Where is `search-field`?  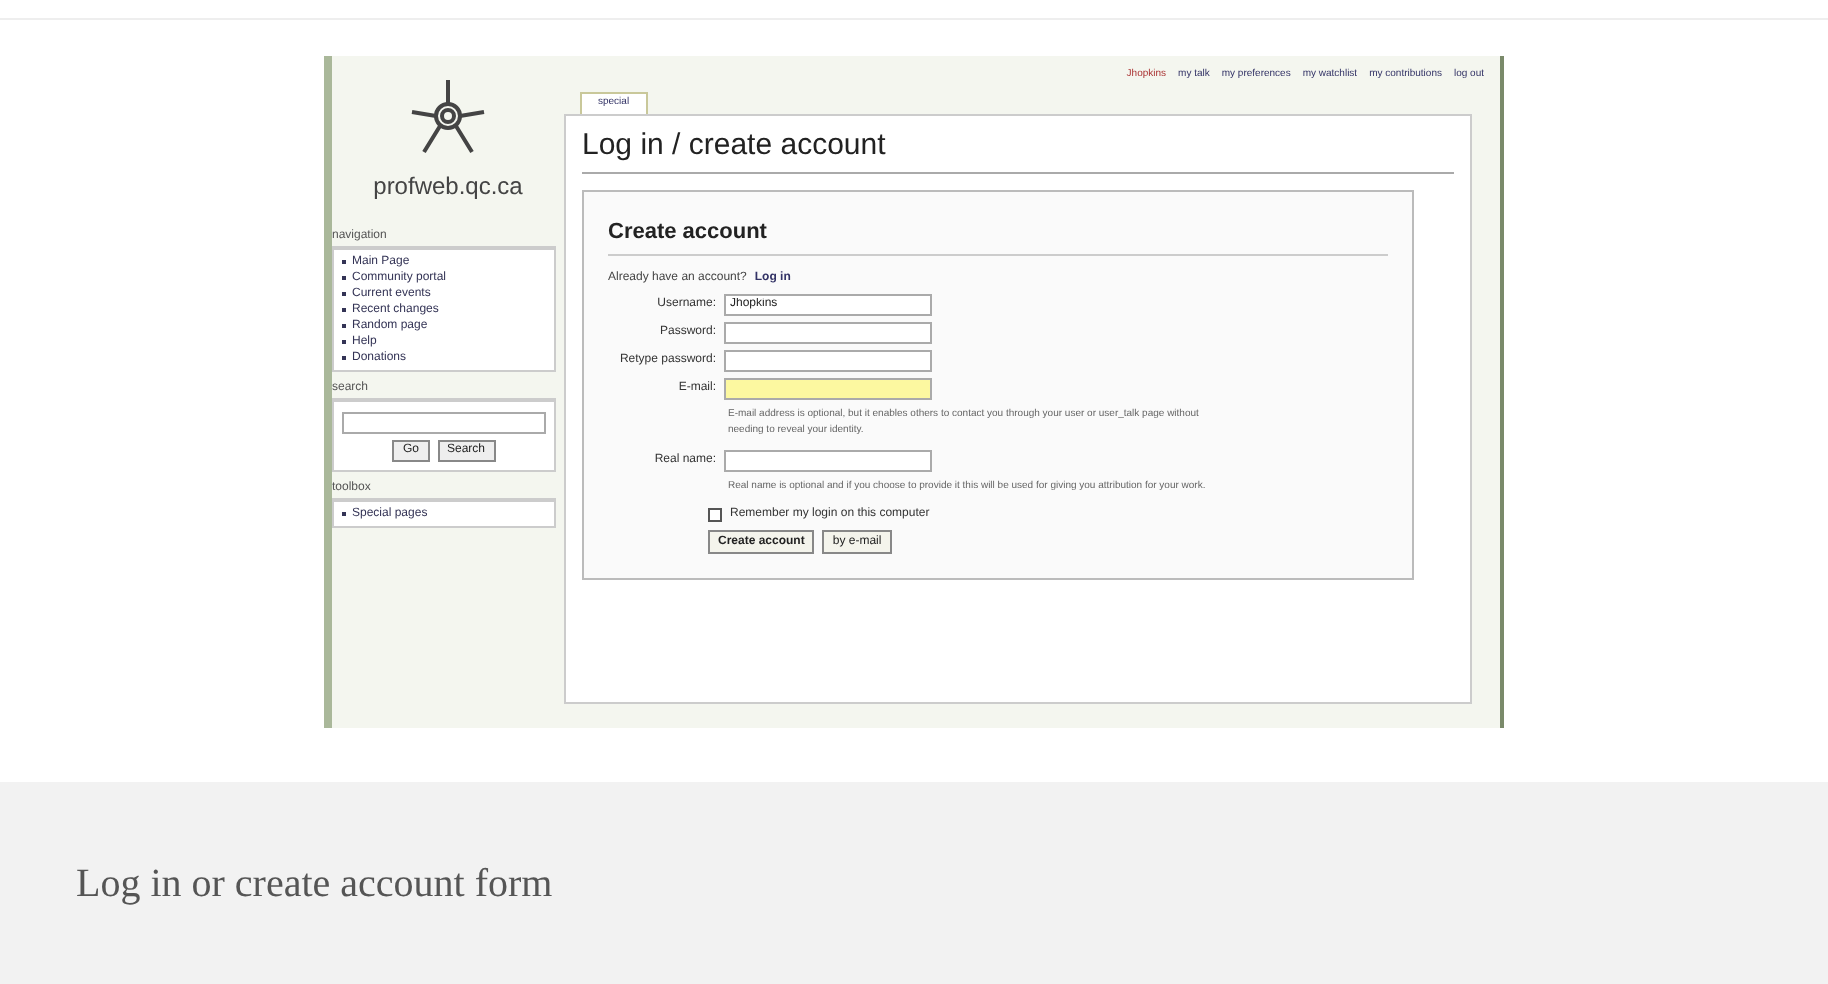
search-field is located at coordinates (444, 423).